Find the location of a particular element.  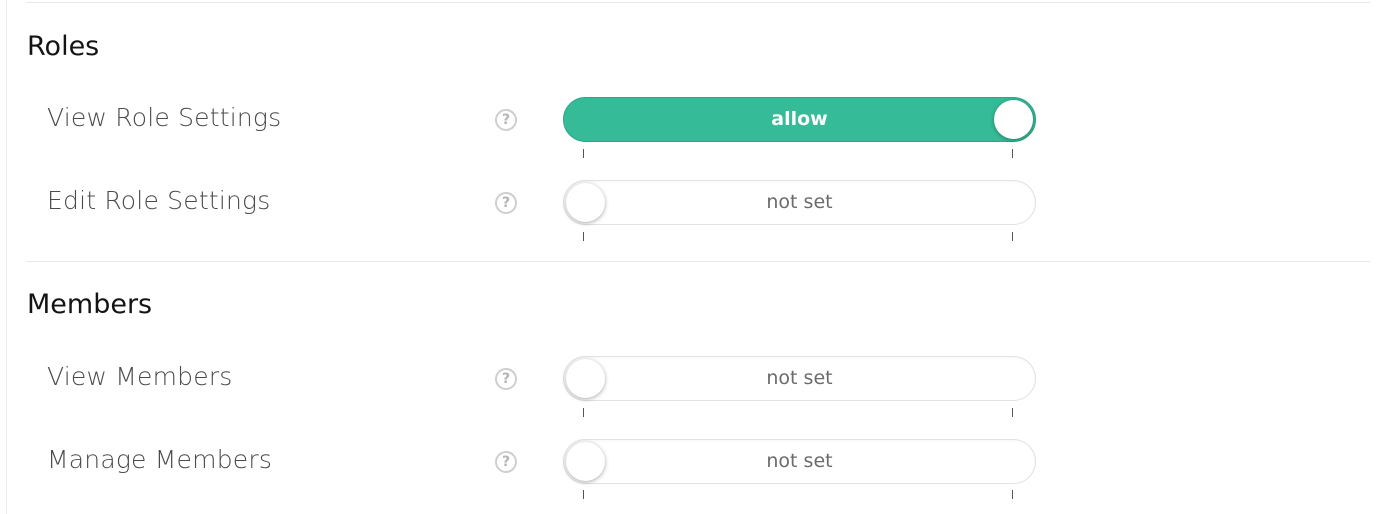

section-title-members: Members is located at coordinates (90, 304).